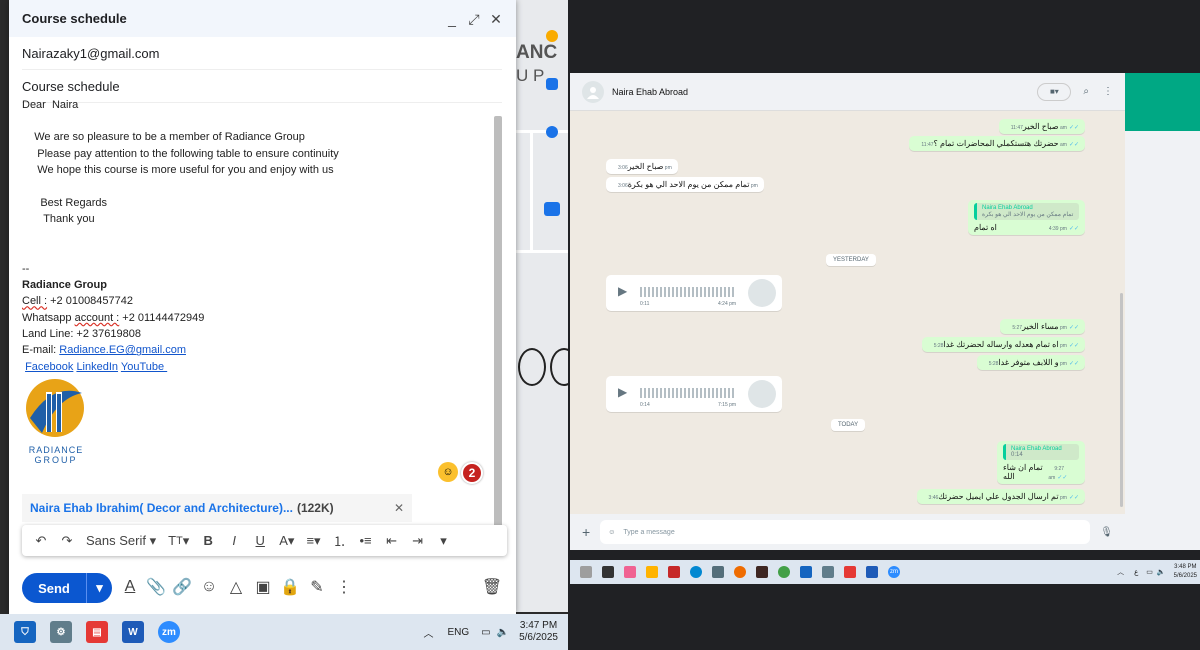  I want to click on insert-photo-icon: ▣, so click(263, 587).